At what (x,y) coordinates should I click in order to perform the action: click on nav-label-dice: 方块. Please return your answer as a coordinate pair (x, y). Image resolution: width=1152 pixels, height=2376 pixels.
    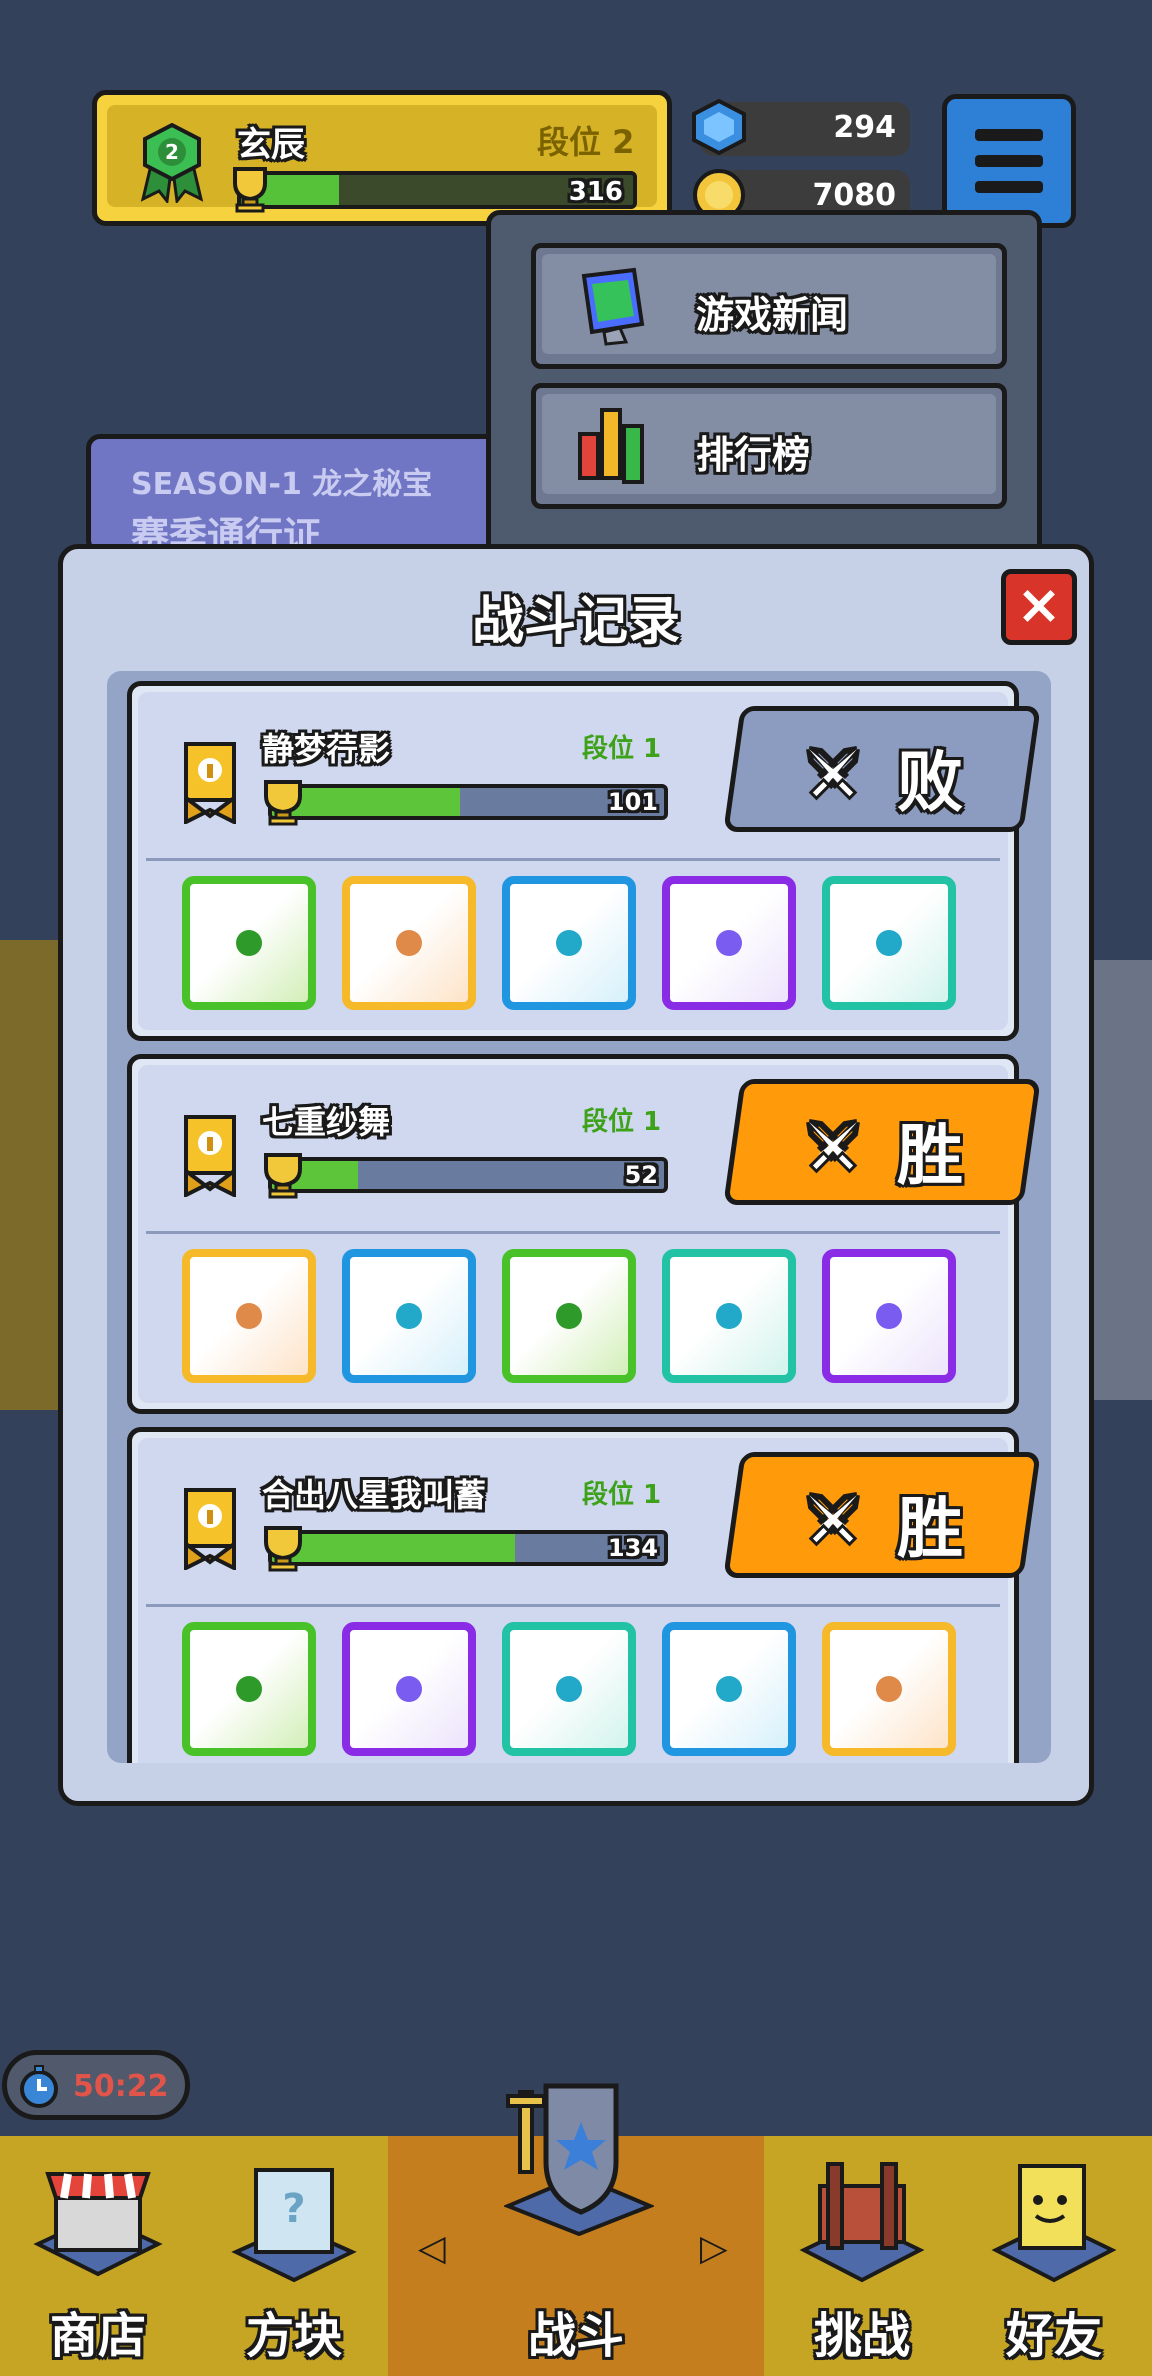
    Looking at the image, I should click on (293, 2336).